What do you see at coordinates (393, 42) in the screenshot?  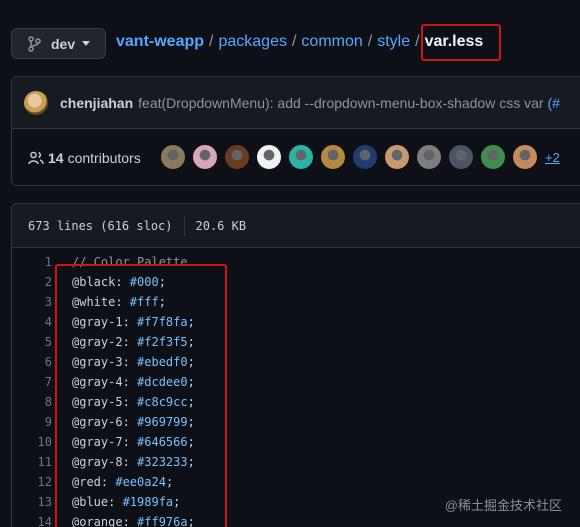 I see `breadcrumb-style-link: style` at bounding box center [393, 42].